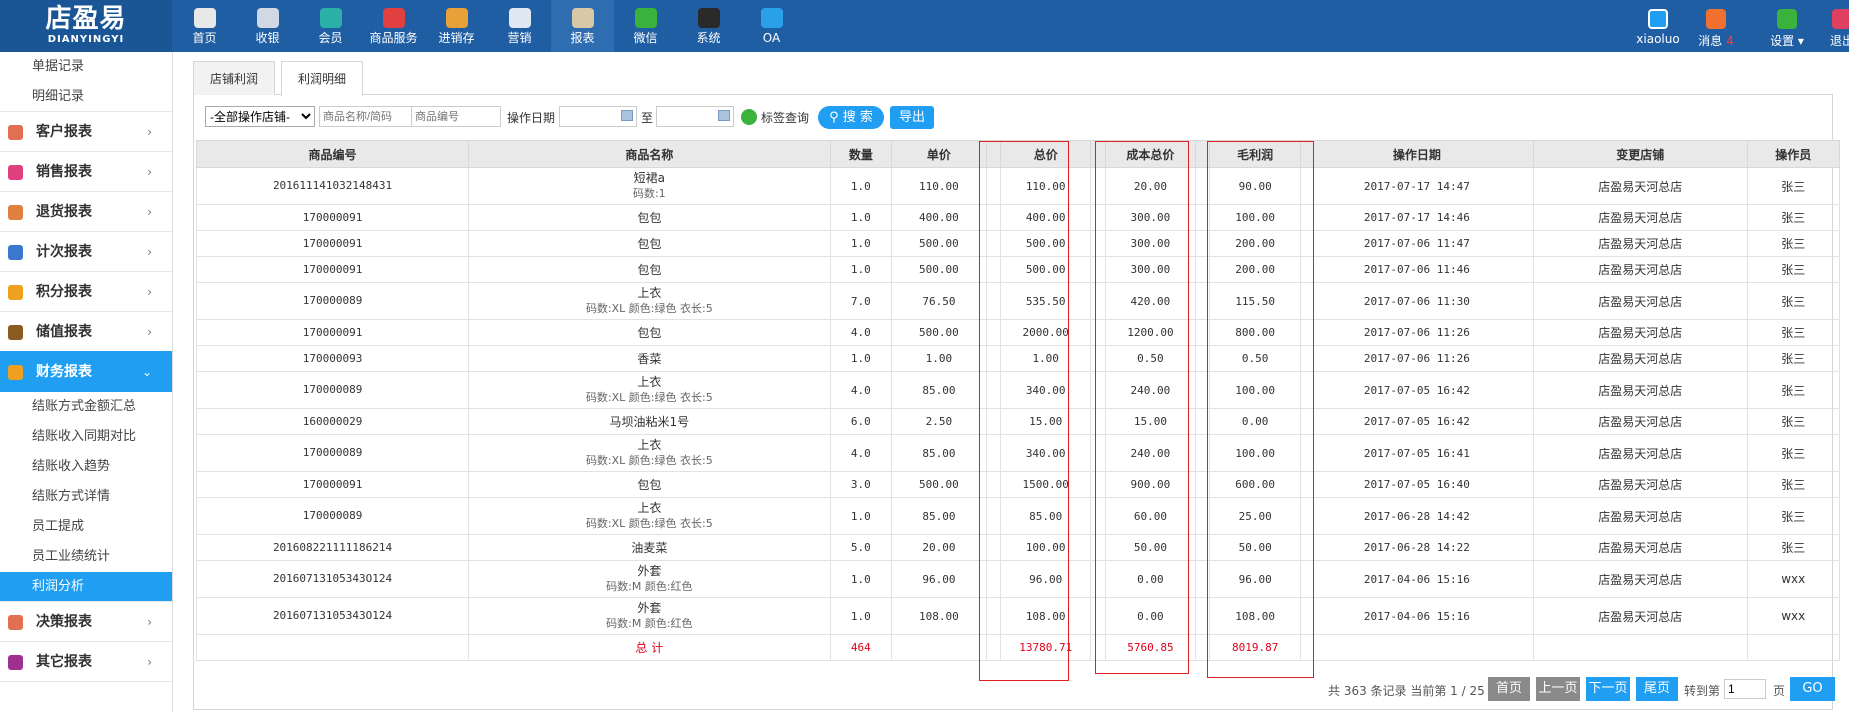 This screenshot has height=712, width=1849. Describe the element at coordinates (322, 78) in the screenshot. I see `tab-profit-detail: 利润明细` at that location.